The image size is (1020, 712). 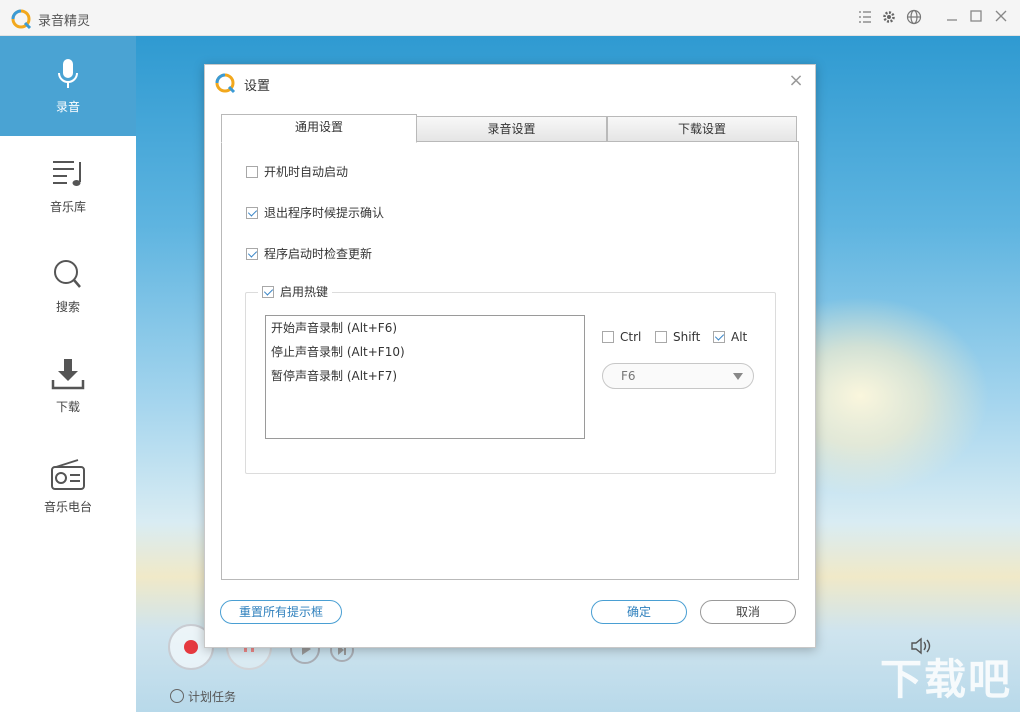 What do you see at coordinates (67, 507) in the screenshot?
I see `sidebar-item-label: 音乐电台` at bounding box center [67, 507].